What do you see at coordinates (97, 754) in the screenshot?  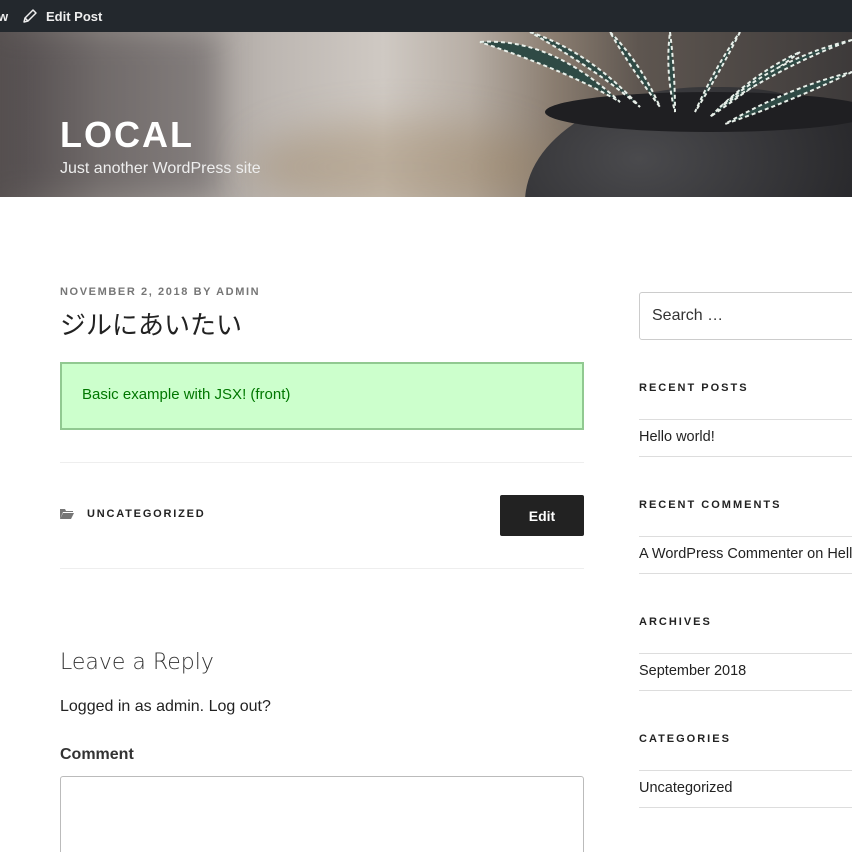 I see `comment-label: Comment` at bounding box center [97, 754].